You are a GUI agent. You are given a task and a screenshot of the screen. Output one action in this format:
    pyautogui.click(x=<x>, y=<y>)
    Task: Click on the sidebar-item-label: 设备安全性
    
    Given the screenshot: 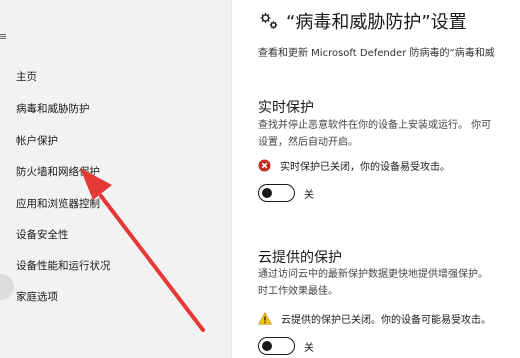 What is the action you would take?
    pyautogui.click(x=42, y=234)
    